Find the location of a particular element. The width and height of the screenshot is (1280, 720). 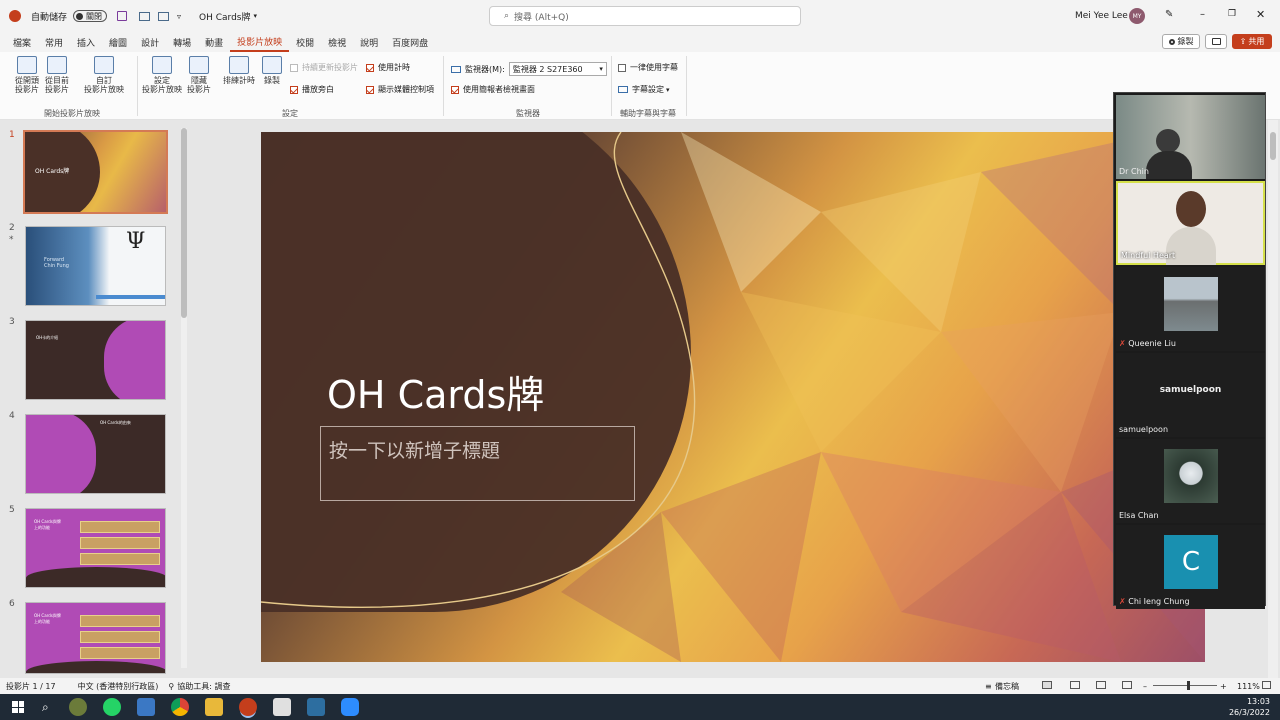

present-icon is located at coordinates (145, 16).